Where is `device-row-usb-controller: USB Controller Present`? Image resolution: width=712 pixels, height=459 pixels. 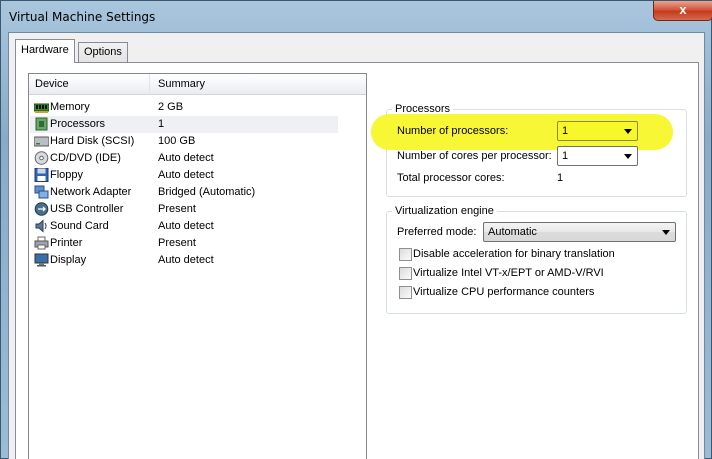 device-row-usb-controller: USB Controller Present is located at coordinates (184, 209).